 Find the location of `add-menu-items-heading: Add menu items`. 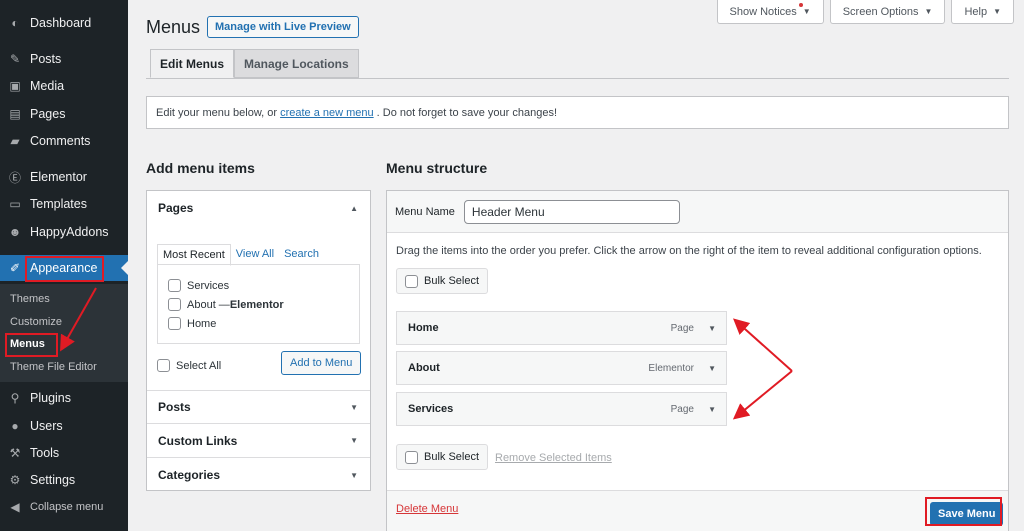

add-menu-items-heading: Add menu items is located at coordinates (200, 168).